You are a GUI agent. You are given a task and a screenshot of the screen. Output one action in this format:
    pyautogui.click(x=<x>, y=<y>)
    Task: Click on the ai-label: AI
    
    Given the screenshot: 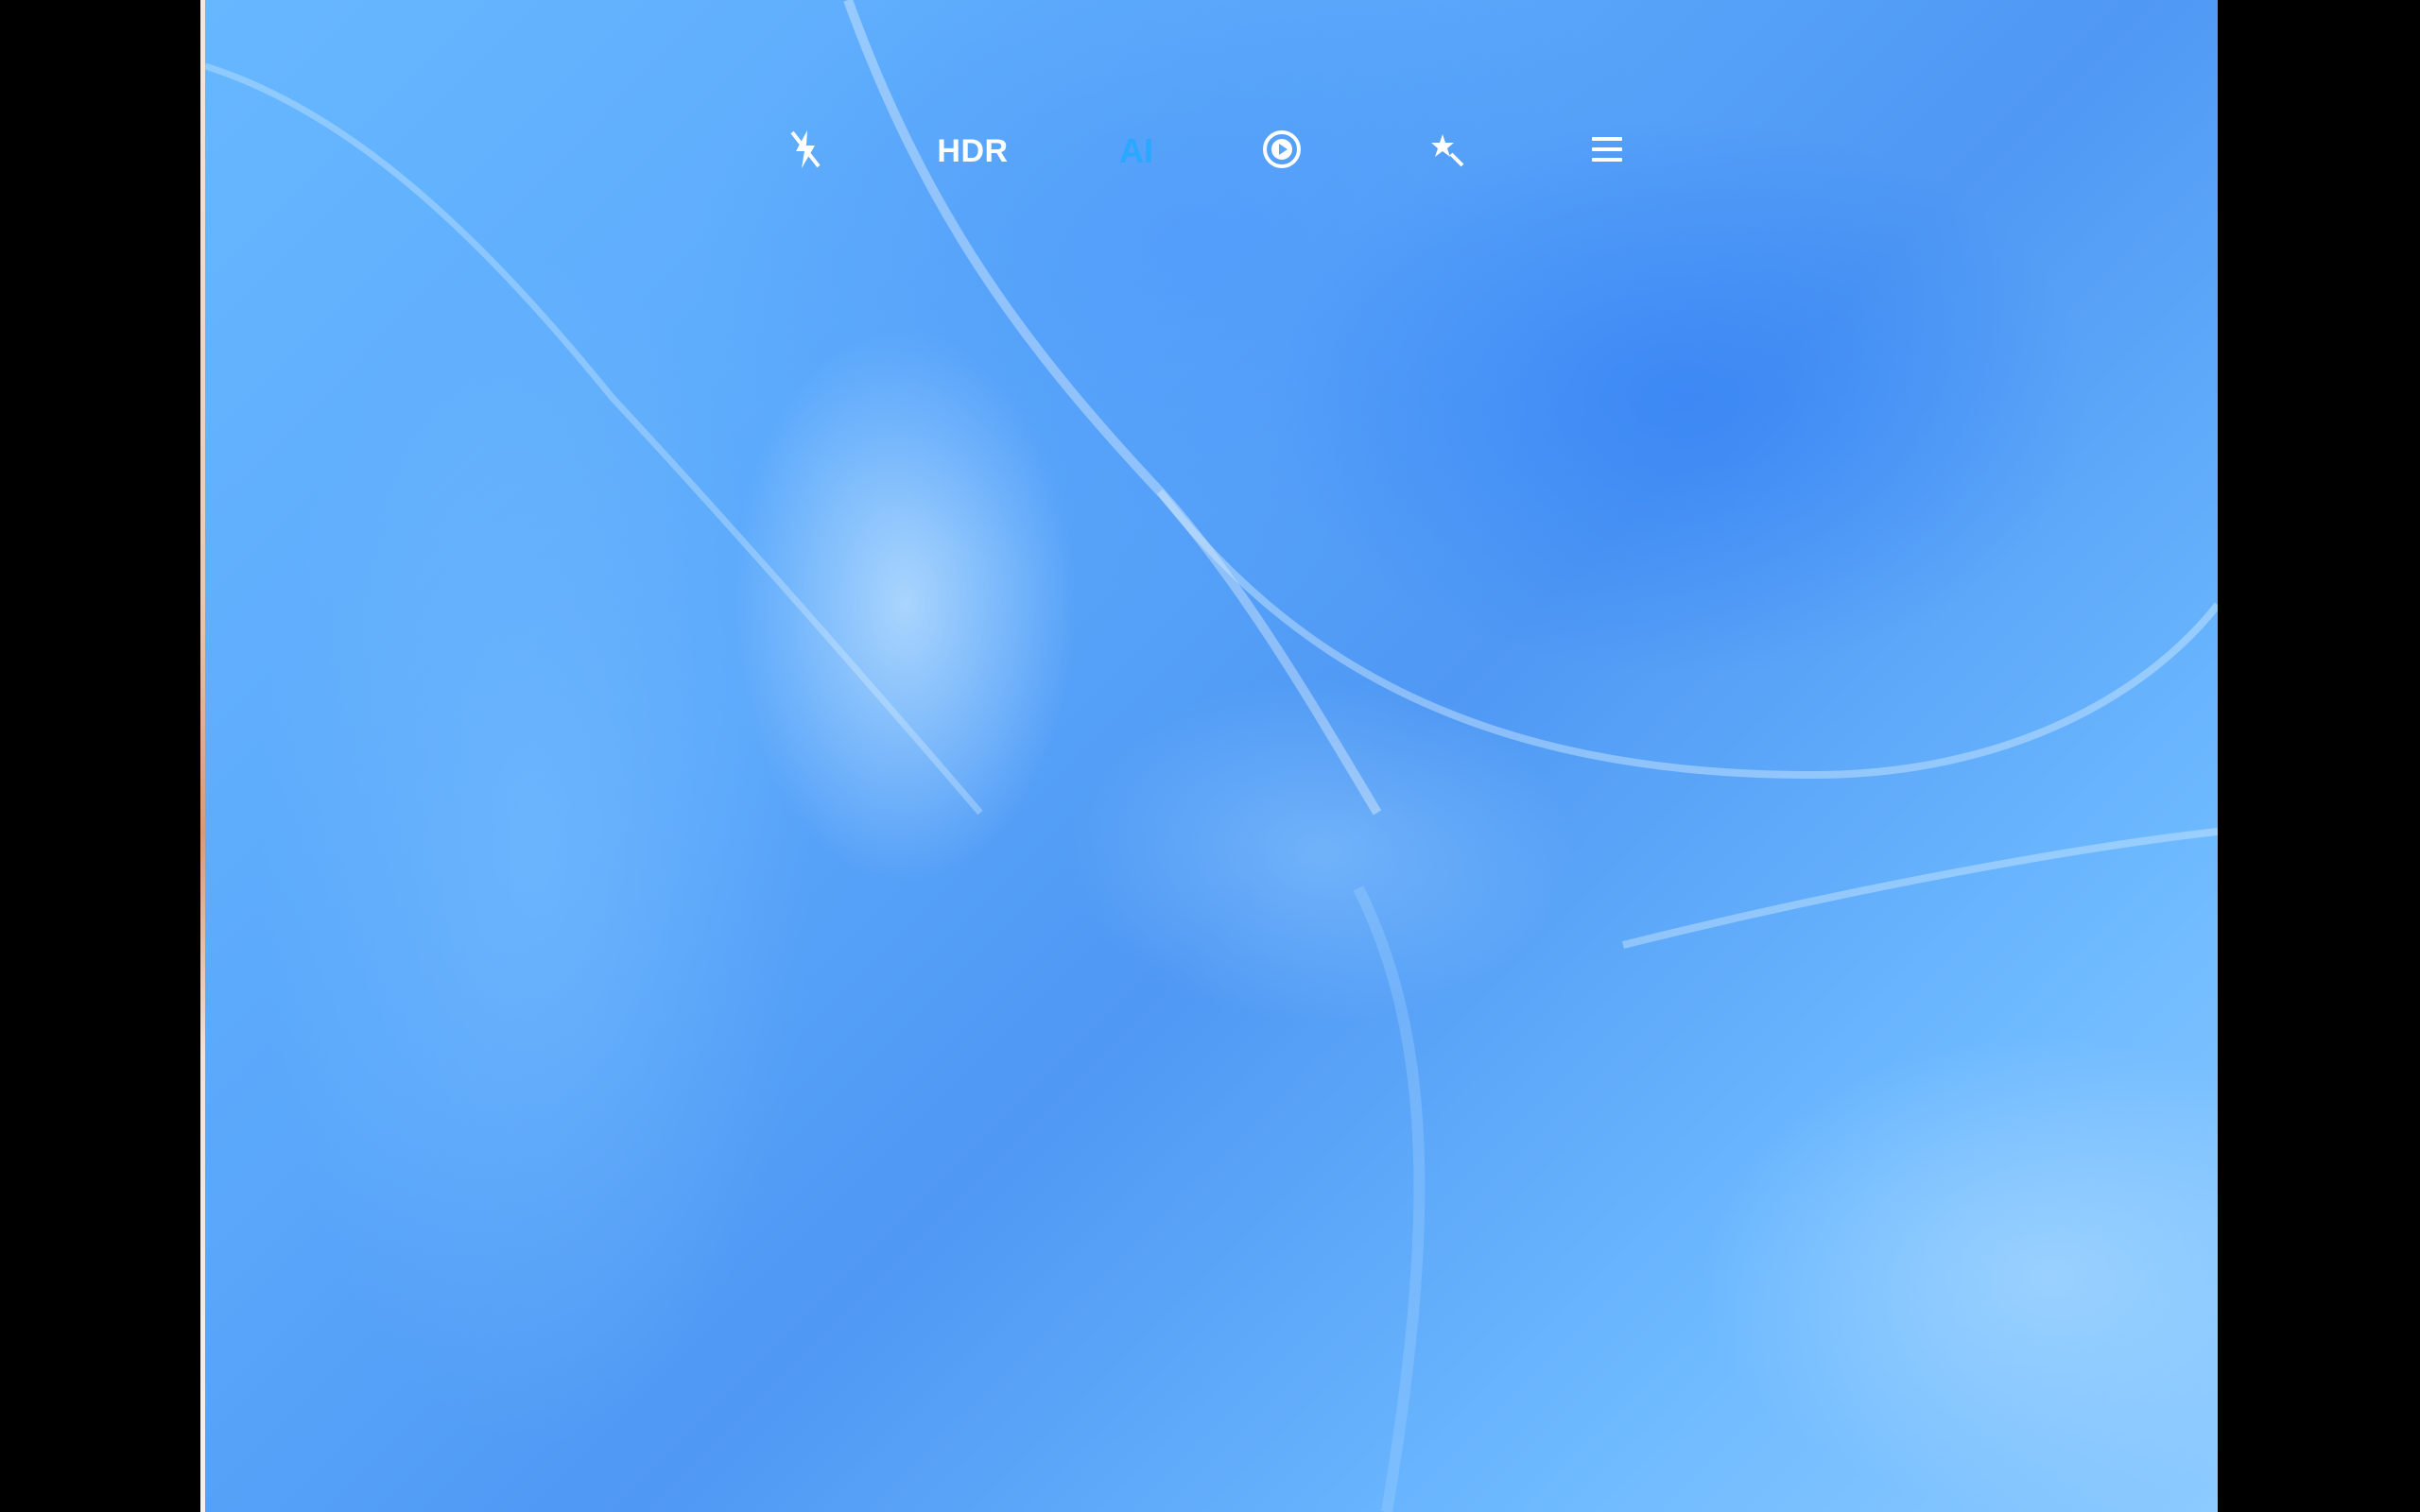 What is the action you would take?
    pyautogui.click(x=1136, y=150)
    